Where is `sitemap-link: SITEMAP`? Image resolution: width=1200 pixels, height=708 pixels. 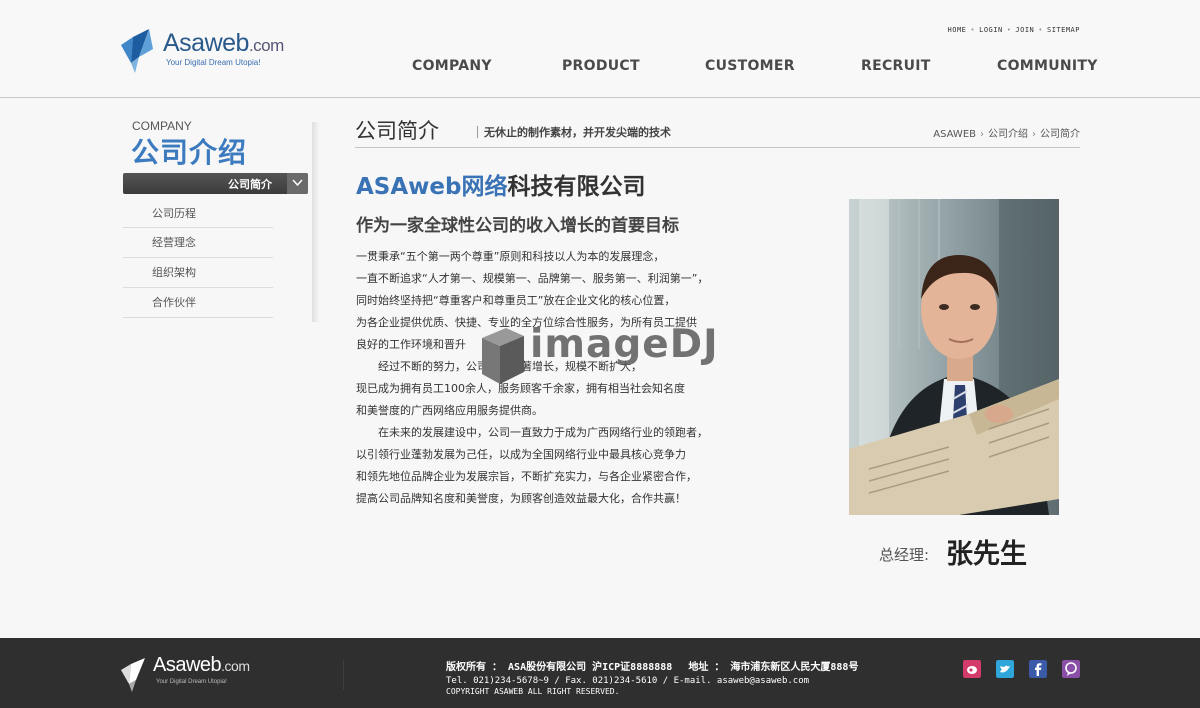 sitemap-link: SITEMAP is located at coordinates (1063, 30).